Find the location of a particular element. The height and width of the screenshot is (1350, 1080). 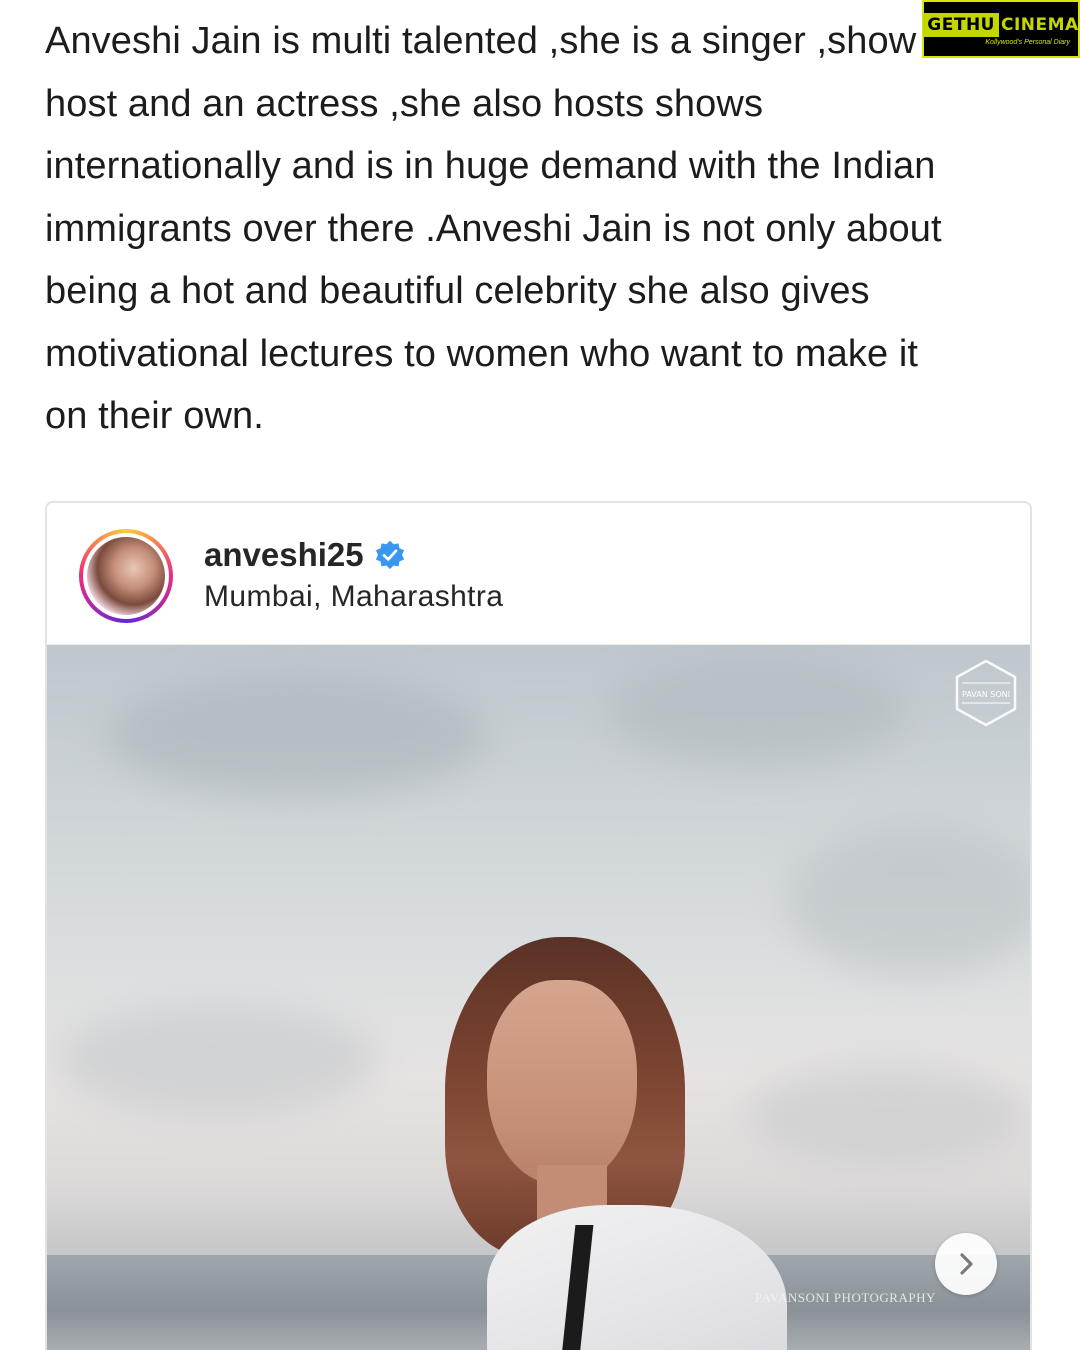

avatar-story-ring is located at coordinates (126, 576).